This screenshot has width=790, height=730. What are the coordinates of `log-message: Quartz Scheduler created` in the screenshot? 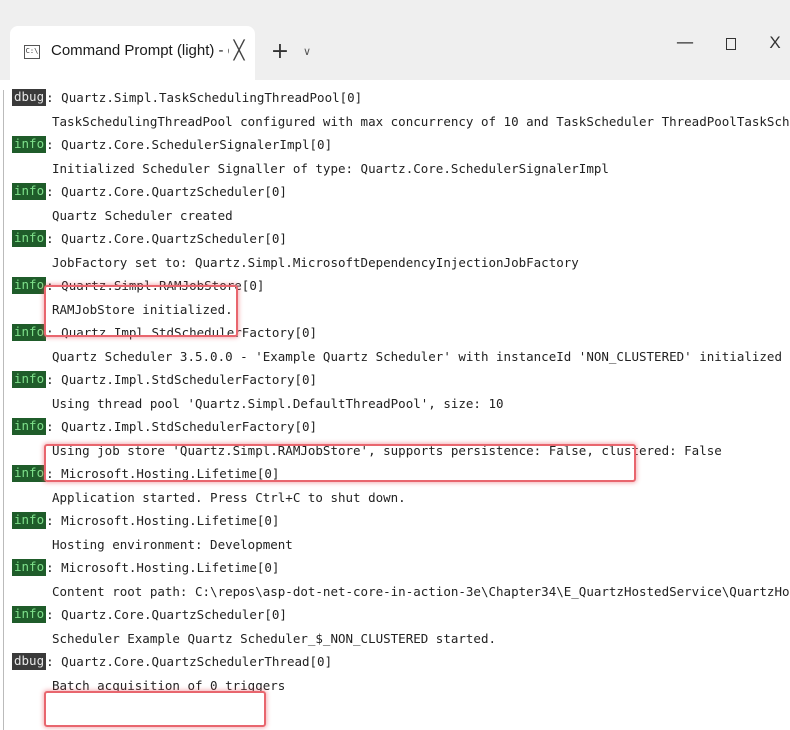 It's located at (142, 215).